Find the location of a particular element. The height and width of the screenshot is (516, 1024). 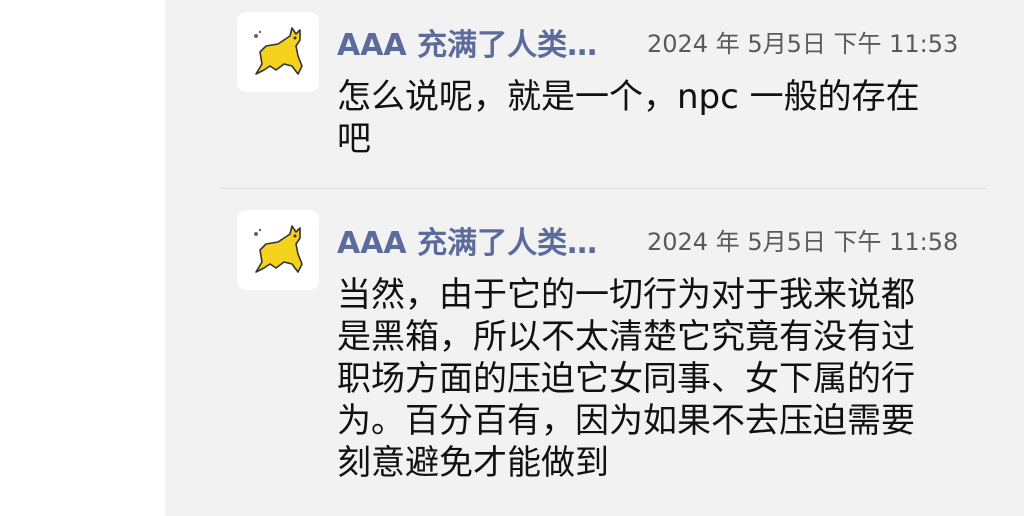

message-timestamp: 2024 年 5月5日 下午 11:53 is located at coordinates (803, 44).